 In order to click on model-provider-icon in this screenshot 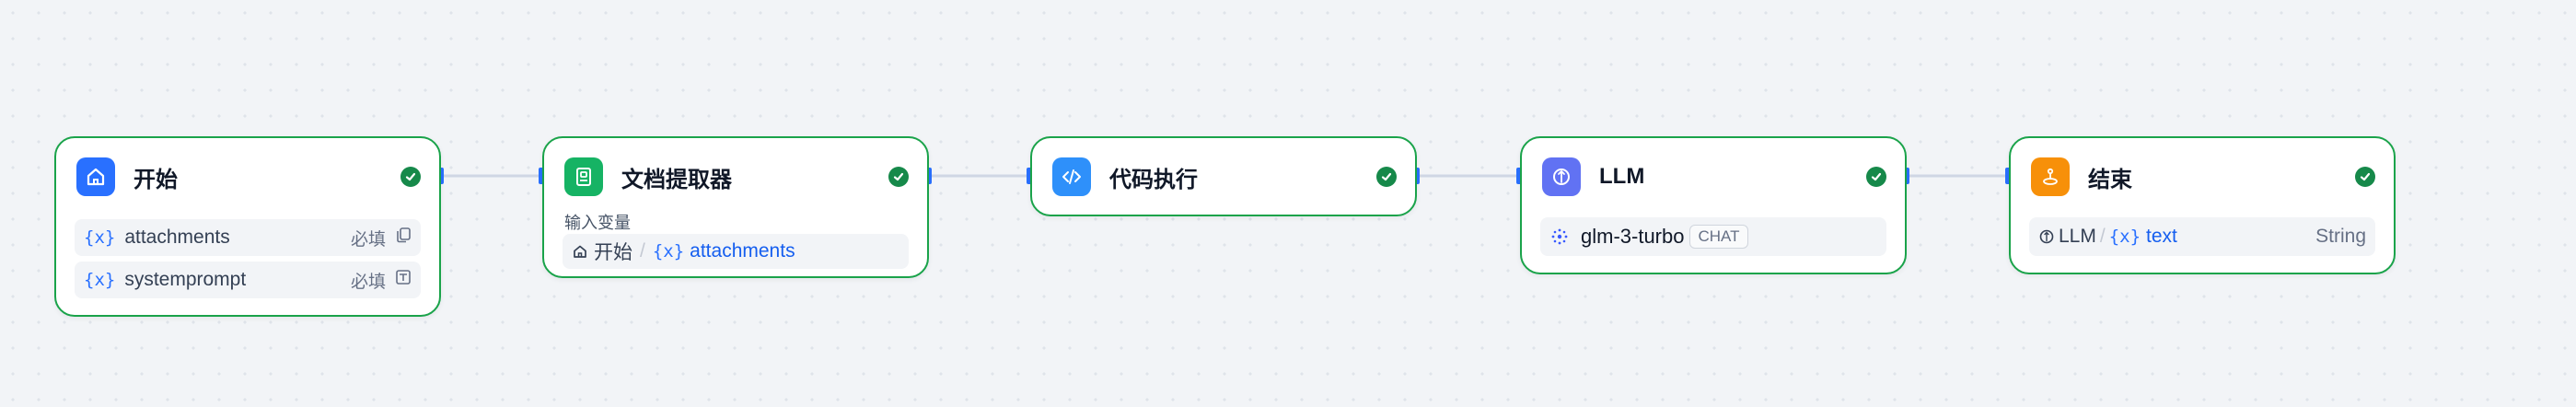, I will do `click(1559, 237)`.